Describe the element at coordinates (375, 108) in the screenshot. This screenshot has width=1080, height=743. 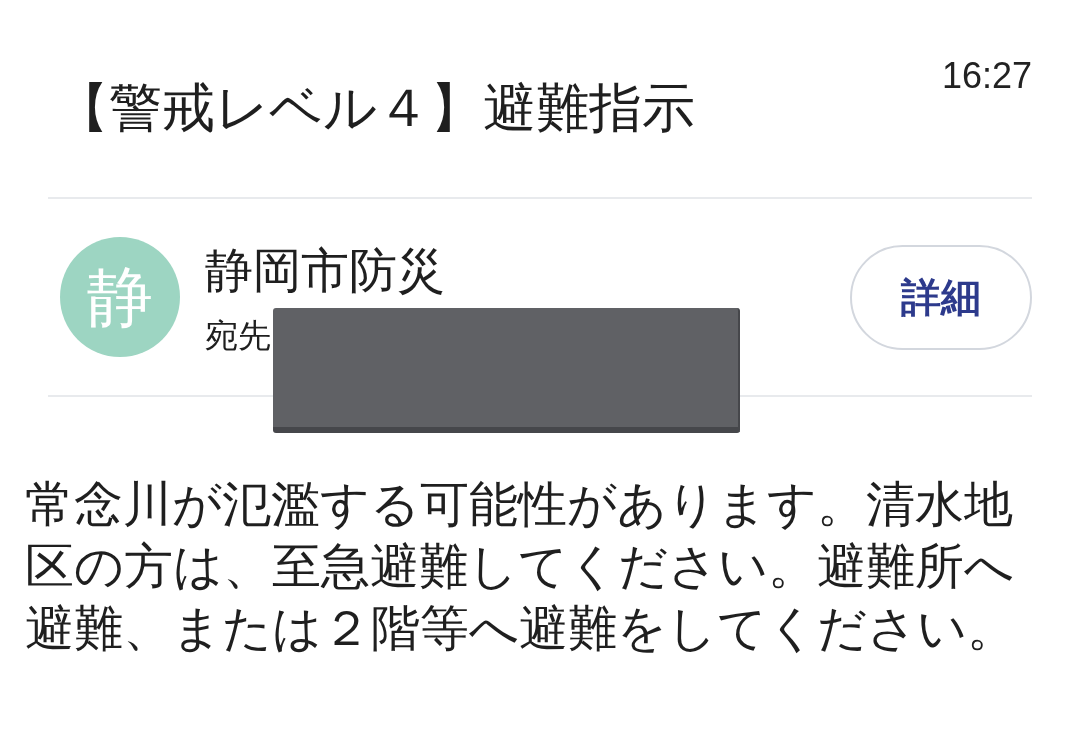
I see `message-title: 【警戒レベル４】避難指示` at that location.